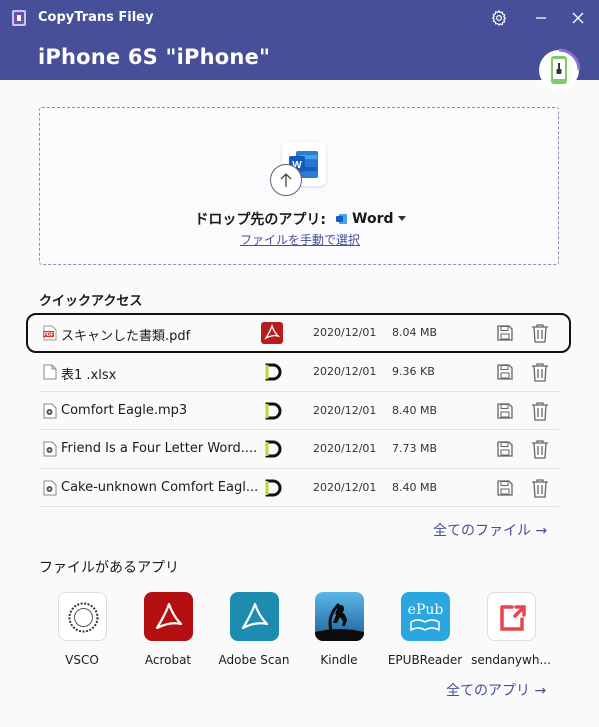  I want to click on app-name: Adobe Scan, so click(254, 660).